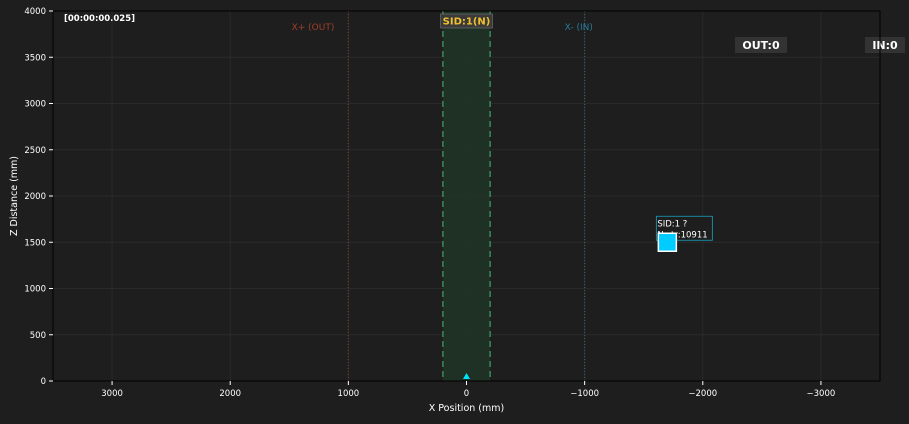 The image size is (909, 424). What do you see at coordinates (349, 394) in the screenshot?
I see `x-tick-label: 1000` at bounding box center [349, 394].